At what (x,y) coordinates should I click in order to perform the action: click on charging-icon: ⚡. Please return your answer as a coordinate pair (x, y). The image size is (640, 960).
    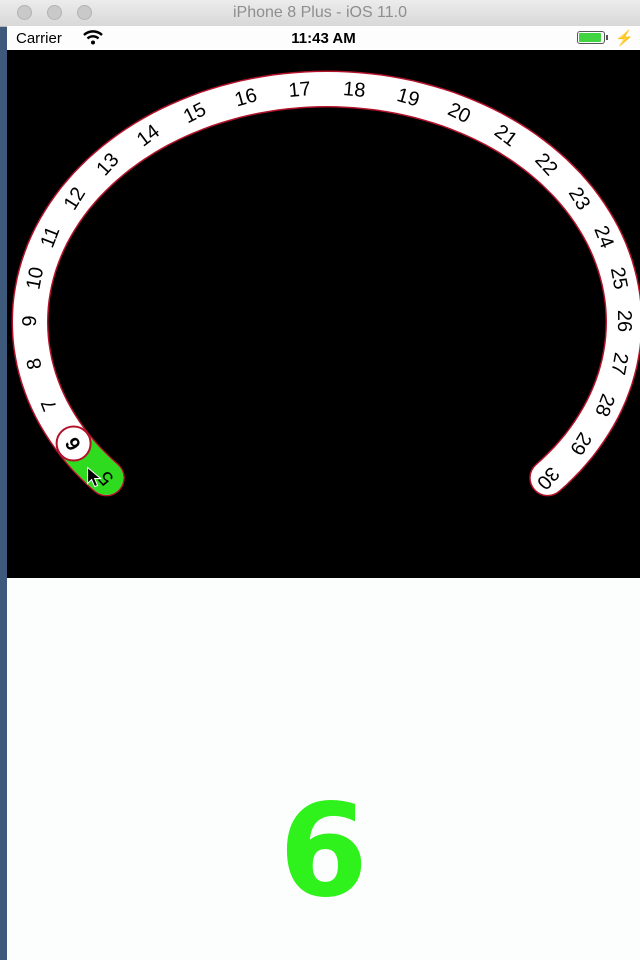
    Looking at the image, I should click on (624, 38).